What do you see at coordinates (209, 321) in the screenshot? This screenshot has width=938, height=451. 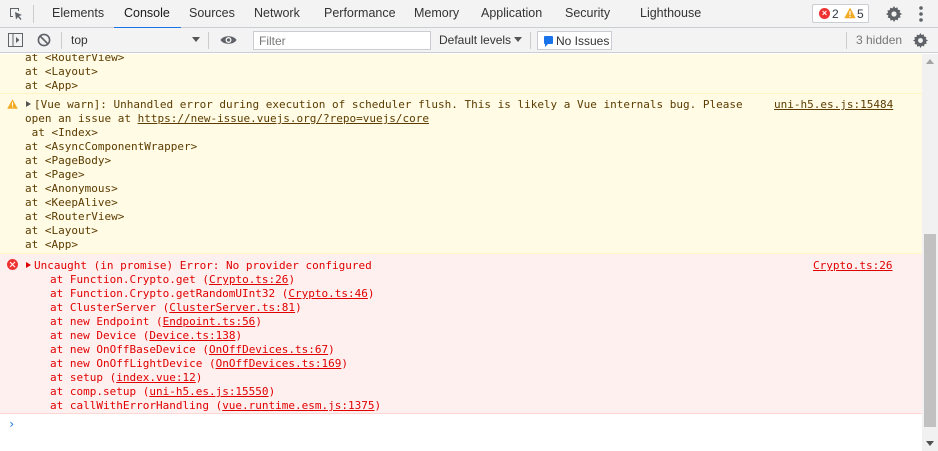 I see `stack-frame-location-link: Endpoint.ts:56` at bounding box center [209, 321].